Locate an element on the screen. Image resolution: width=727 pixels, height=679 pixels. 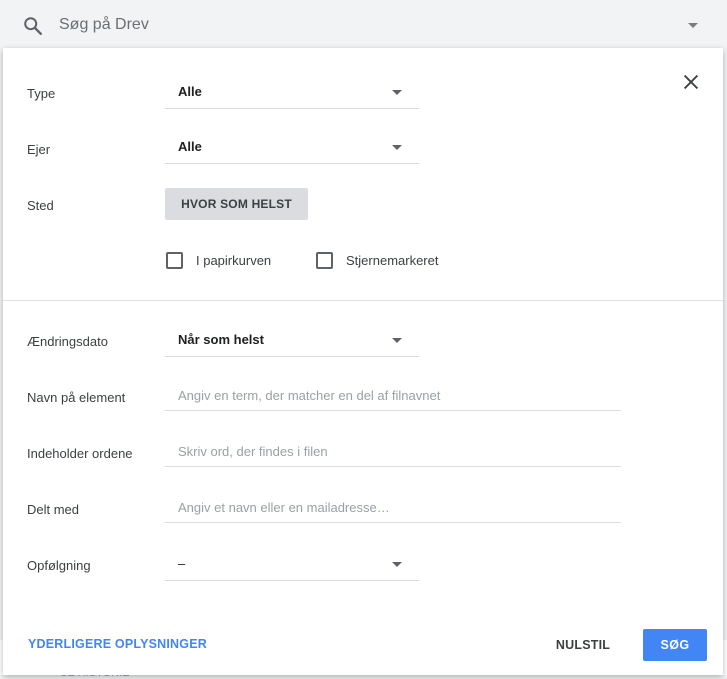
item-name-label: Navn på element is located at coordinates (76, 397).